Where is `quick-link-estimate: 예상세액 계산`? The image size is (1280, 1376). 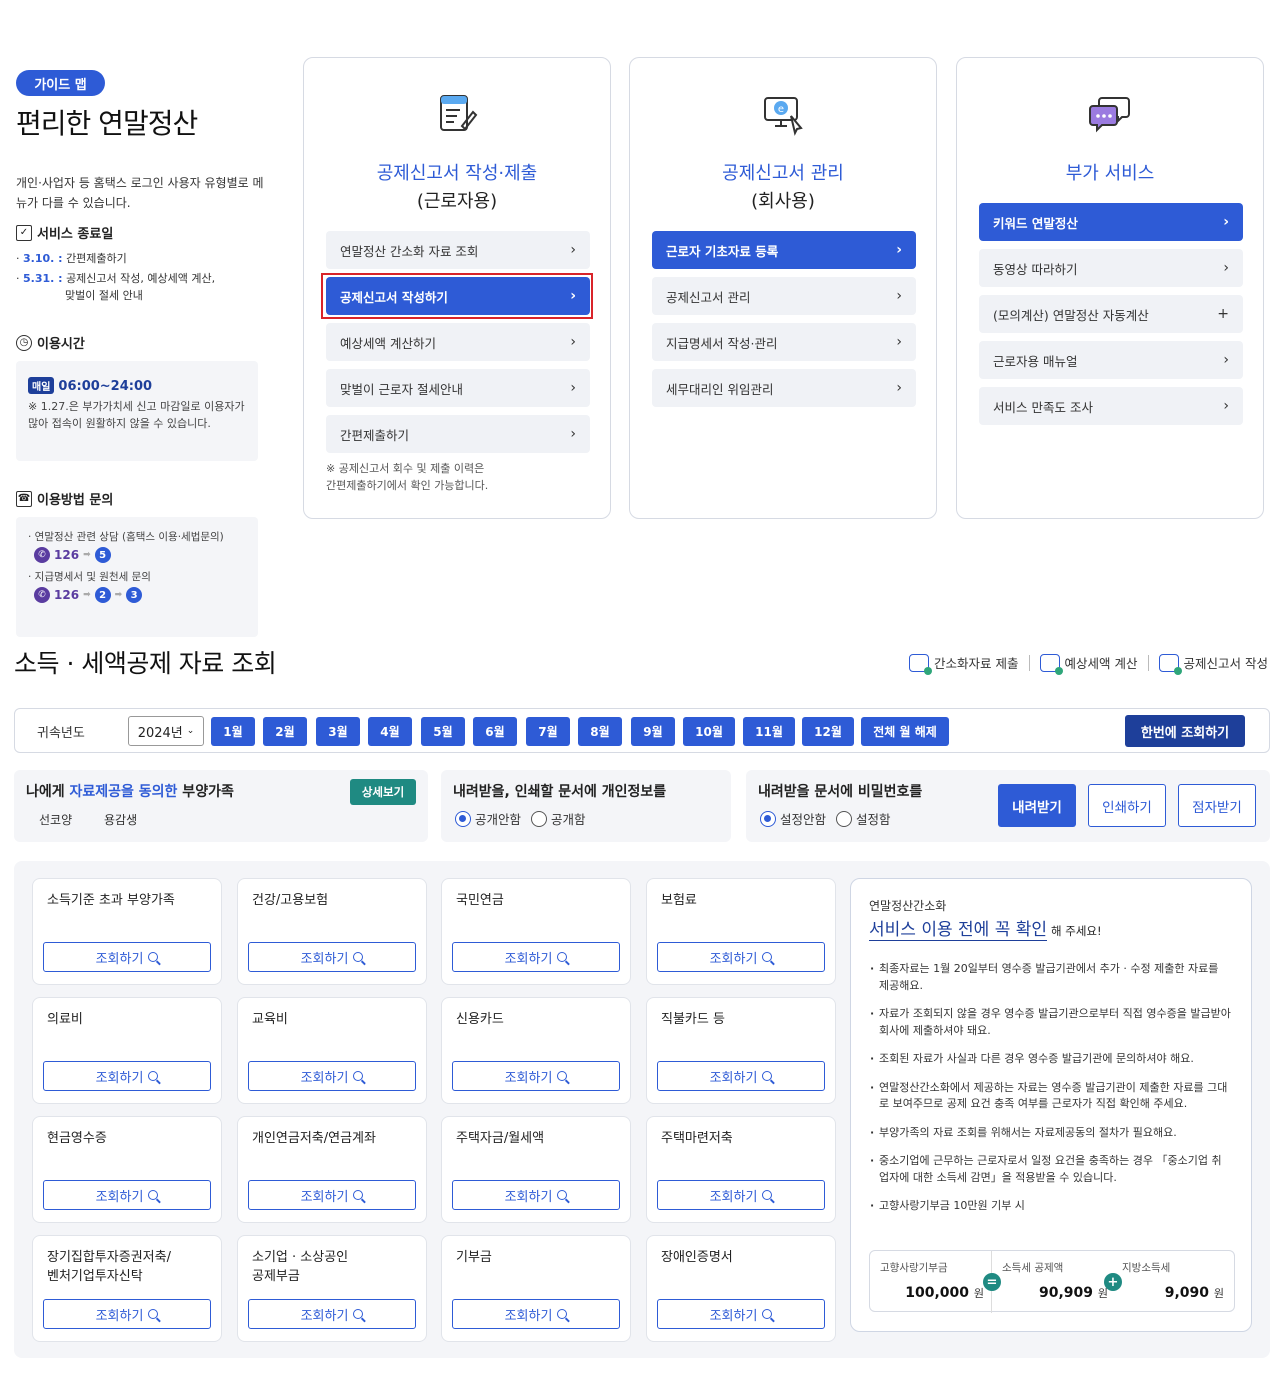
quick-link-estimate: 예상세액 계산 is located at coordinates (1088, 664).